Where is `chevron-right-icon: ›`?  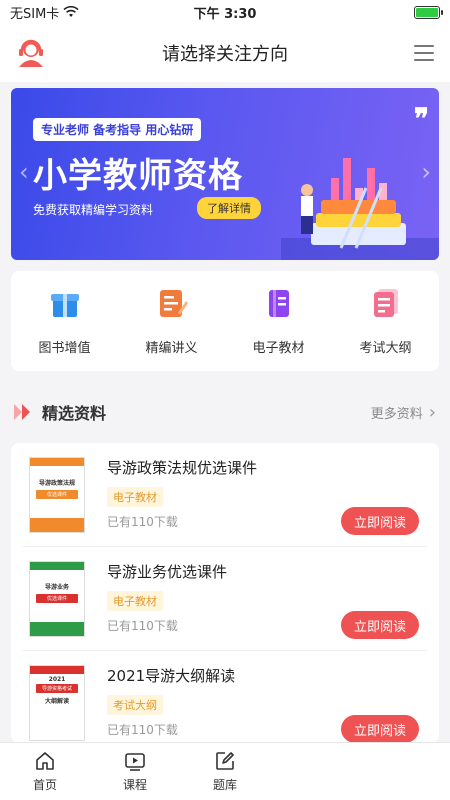
chevron-right-icon: › is located at coordinates (432, 412).